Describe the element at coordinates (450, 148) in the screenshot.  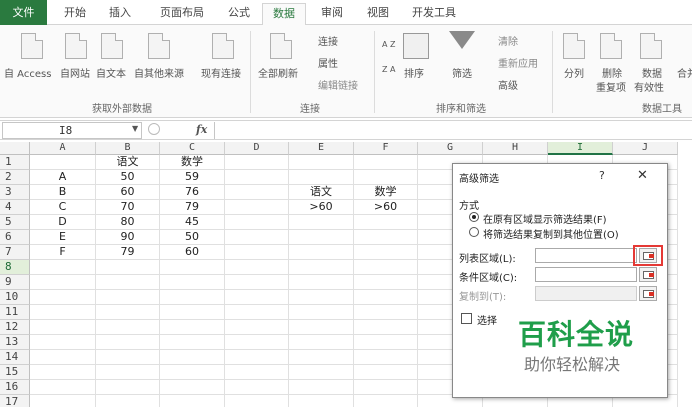
I see `column-header-g: G` at that location.